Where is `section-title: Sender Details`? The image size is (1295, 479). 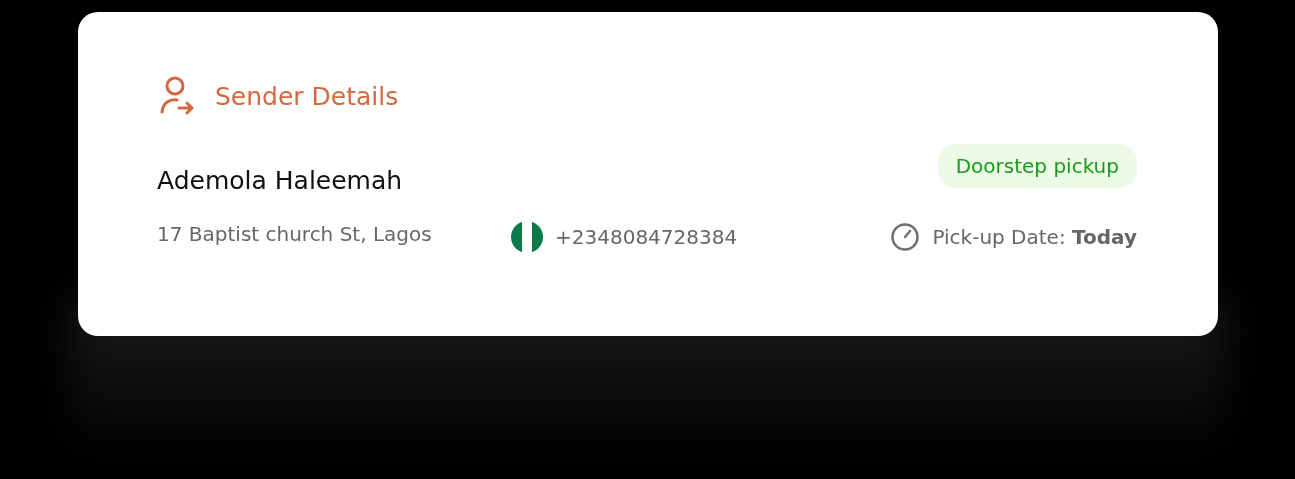
section-title: Sender Details is located at coordinates (307, 96).